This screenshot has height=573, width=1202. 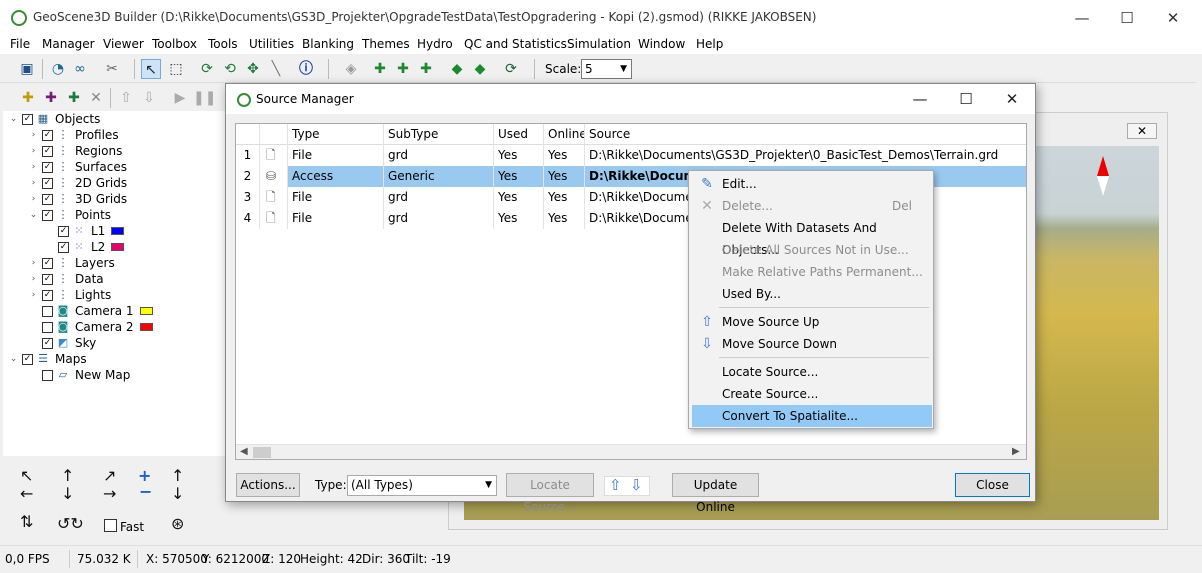 What do you see at coordinates (207, 69) in the screenshot?
I see `rotate-cw-icon: ⟳` at bounding box center [207, 69].